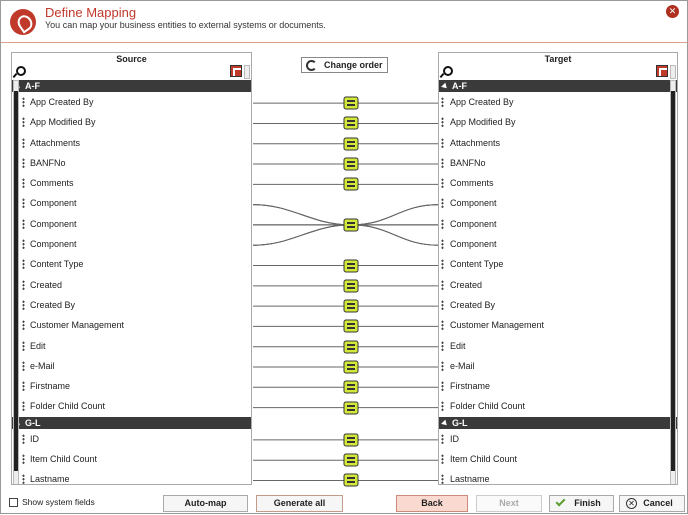 This screenshot has height=515, width=688. Describe the element at coordinates (558, 477) in the screenshot. I see `list-item: Lastname` at that location.